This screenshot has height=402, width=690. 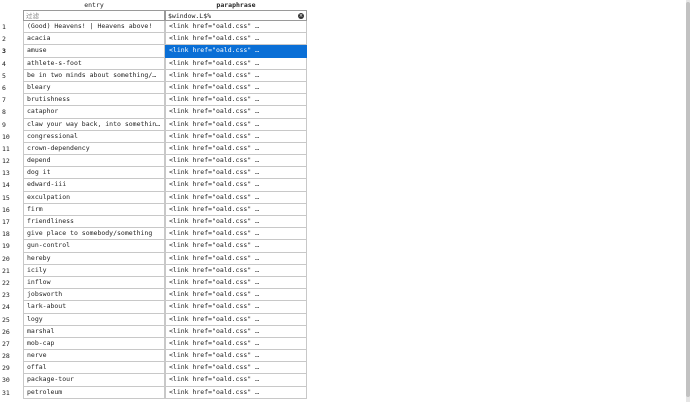 What do you see at coordinates (12, 332) in the screenshot?
I see `row-number: 26` at bounding box center [12, 332].